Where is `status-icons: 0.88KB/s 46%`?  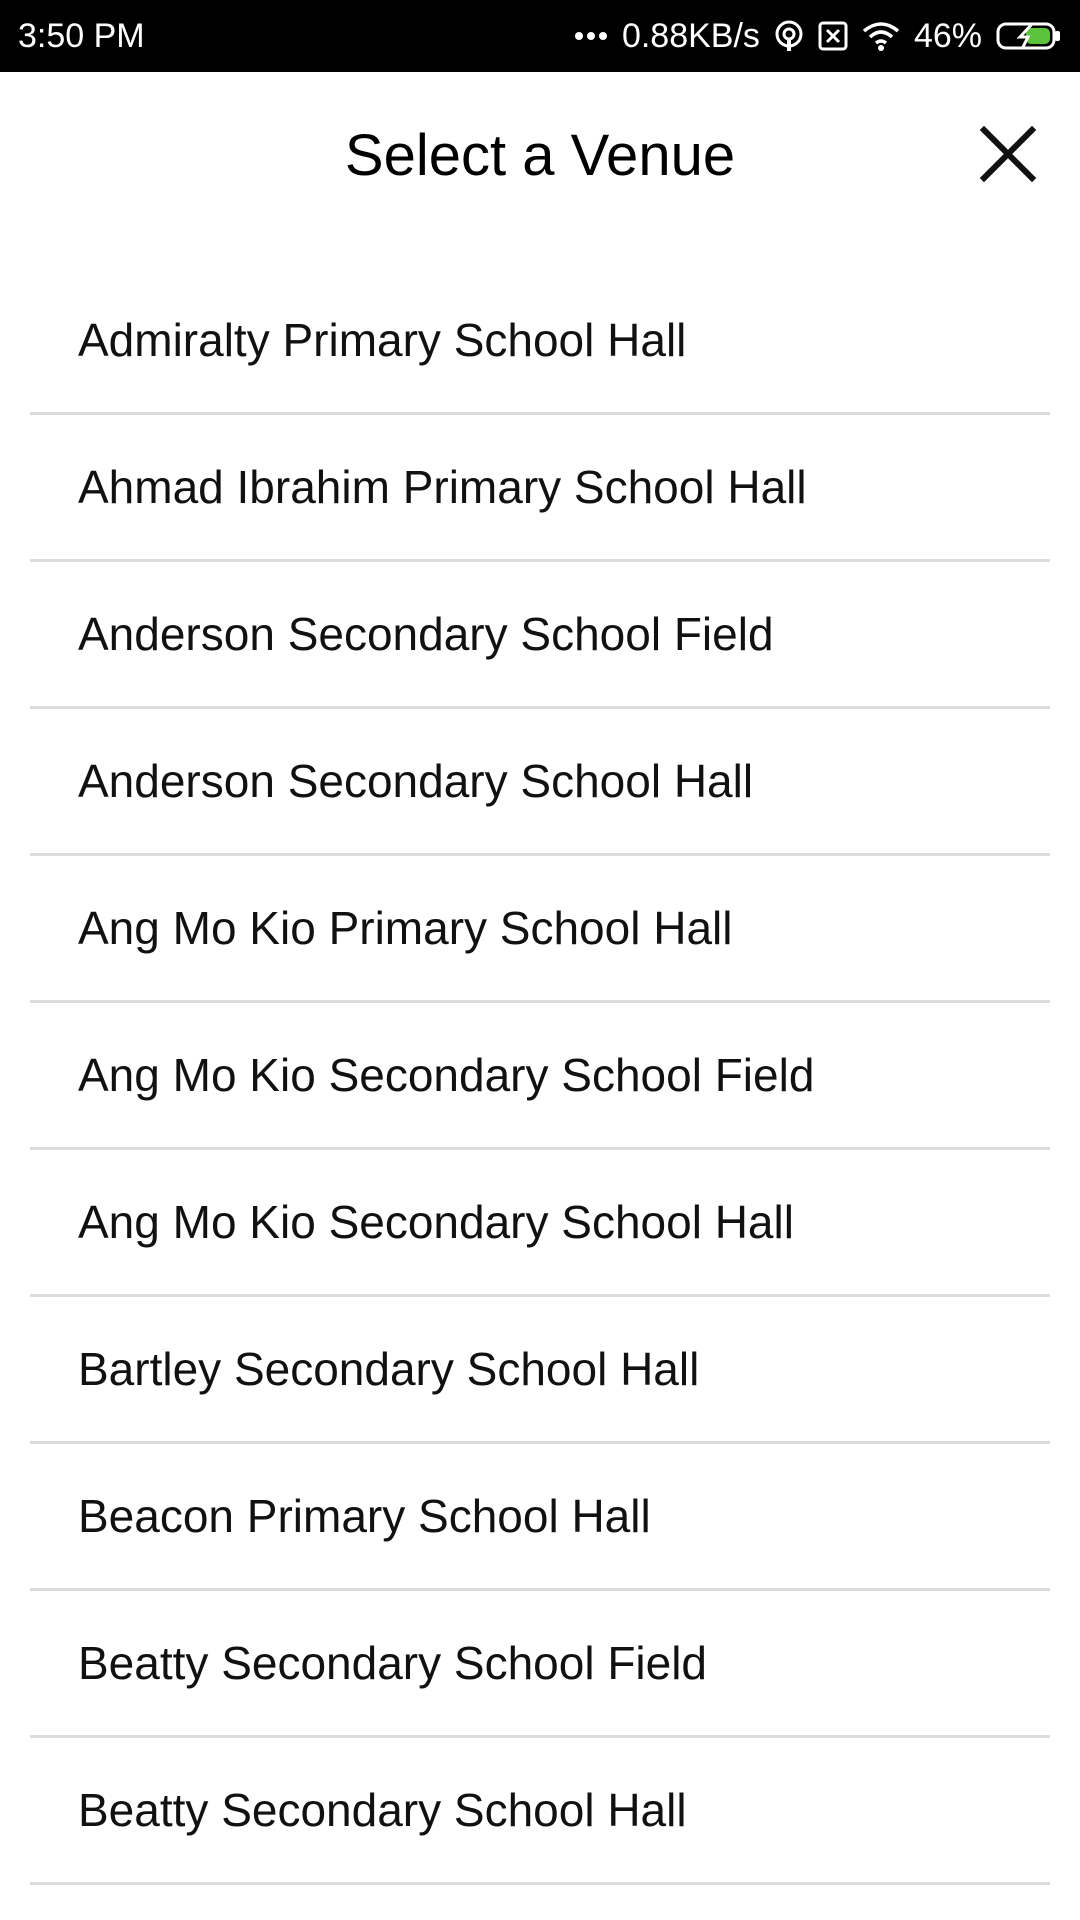 status-icons: 0.88KB/s 46% is located at coordinates (818, 36).